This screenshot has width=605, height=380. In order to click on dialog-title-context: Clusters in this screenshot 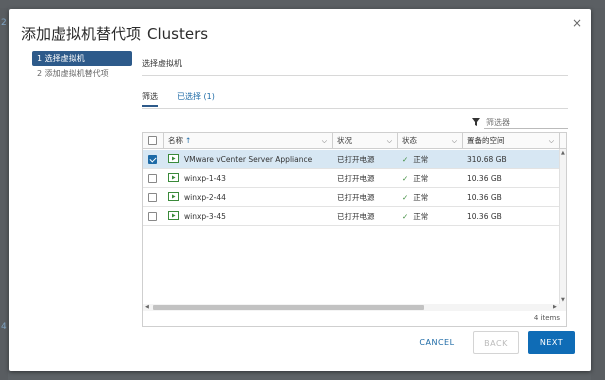, I will do `click(178, 34)`.